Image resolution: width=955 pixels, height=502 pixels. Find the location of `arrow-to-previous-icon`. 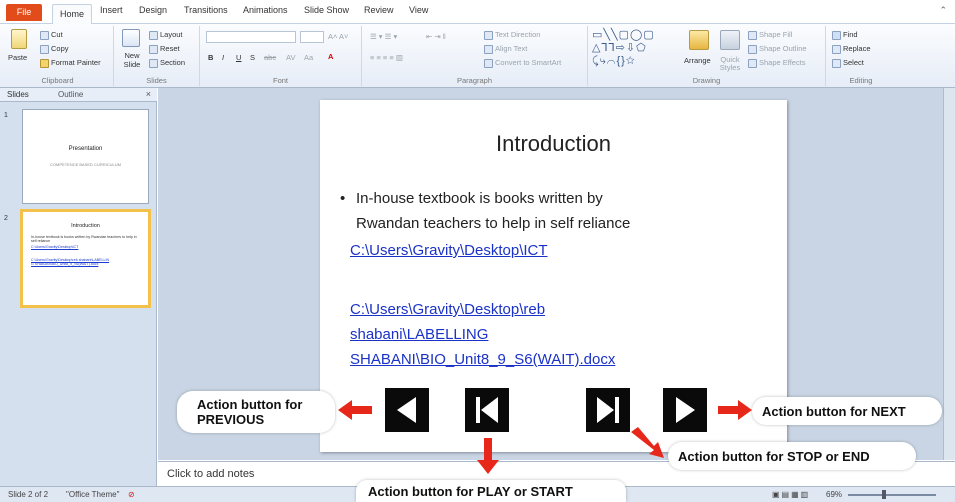

arrow-to-previous-icon is located at coordinates (355, 410).